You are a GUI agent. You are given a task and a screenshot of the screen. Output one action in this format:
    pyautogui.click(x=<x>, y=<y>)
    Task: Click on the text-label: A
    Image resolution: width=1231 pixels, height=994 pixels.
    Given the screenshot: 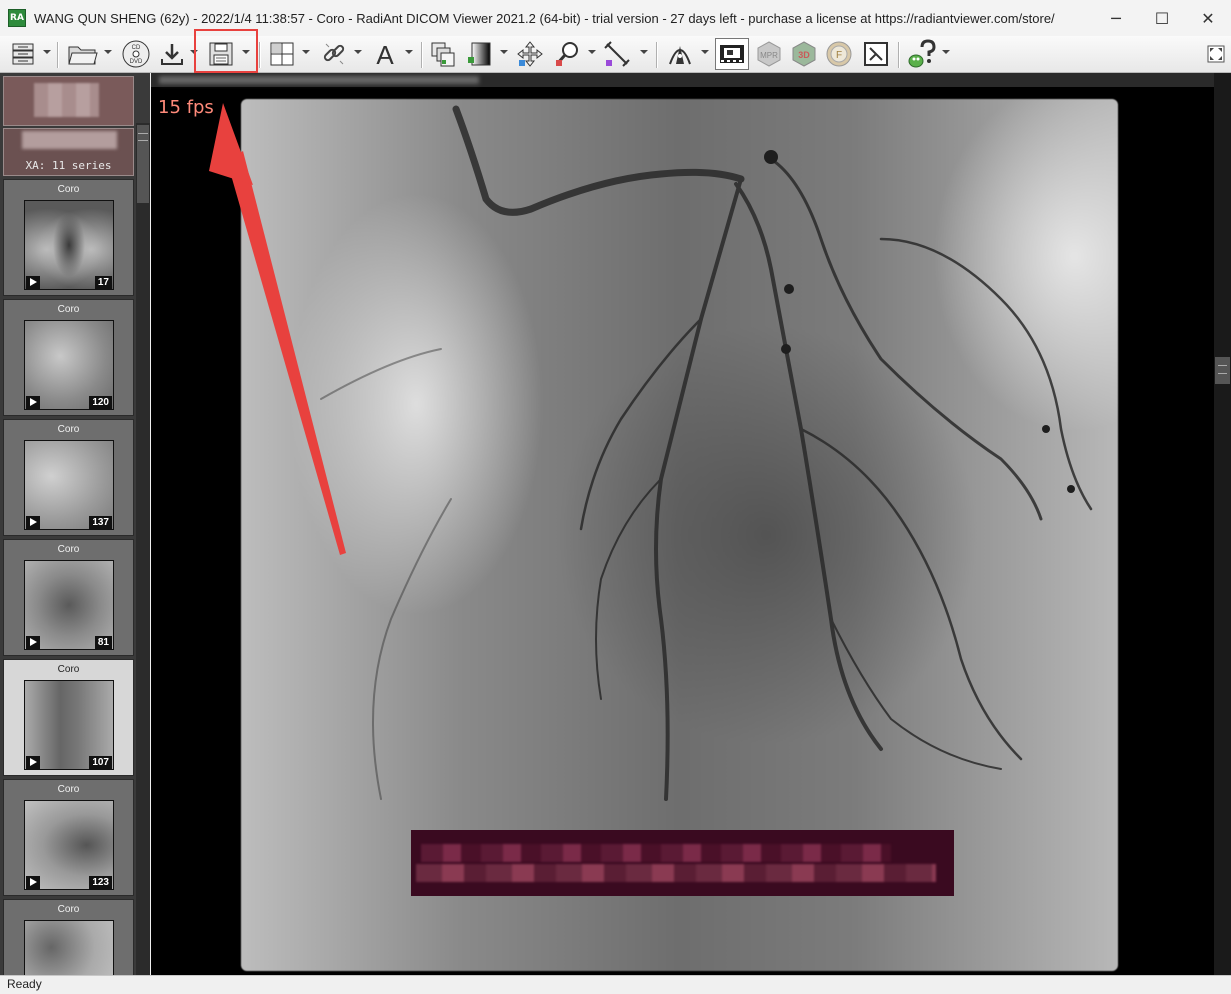 What is the action you would take?
    pyautogui.click(x=385, y=54)
    